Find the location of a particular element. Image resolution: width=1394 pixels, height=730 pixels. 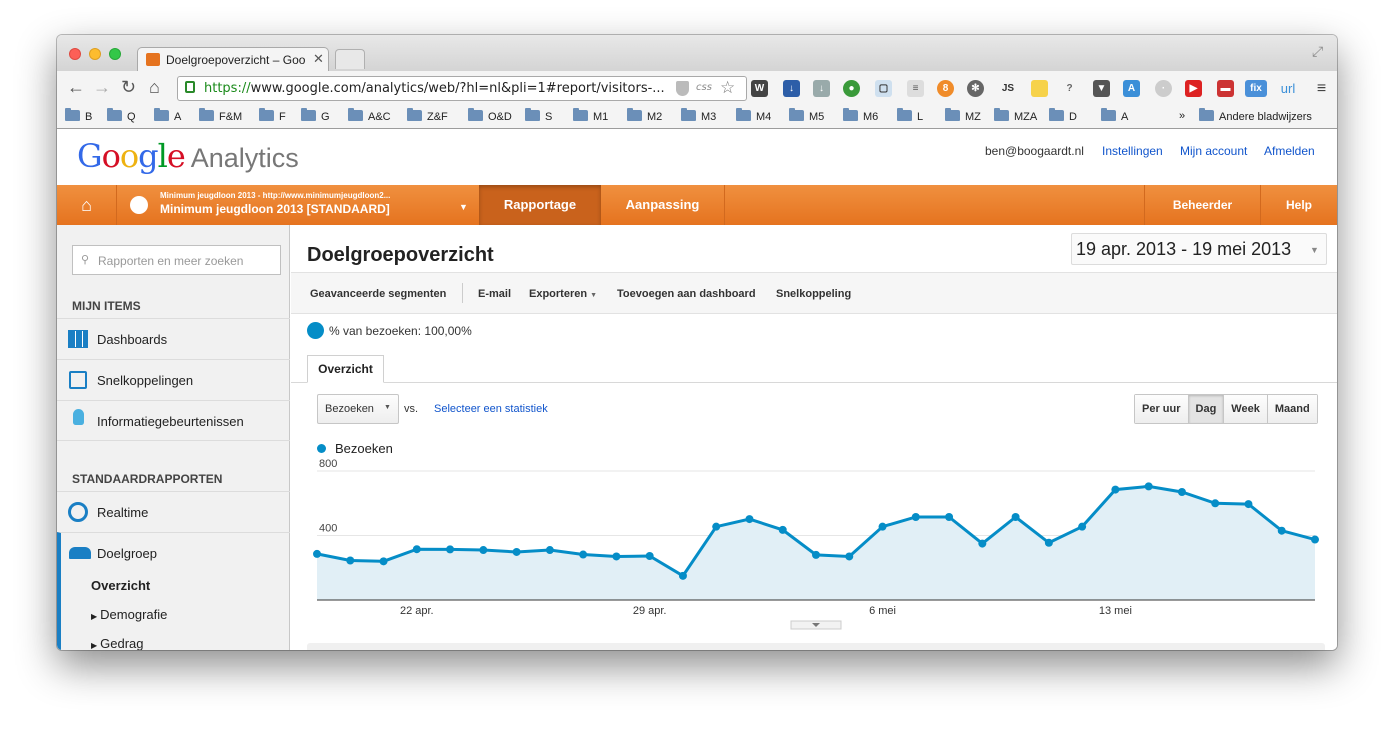

period-hourly-button: Per uur is located at coordinates (1161, 409).